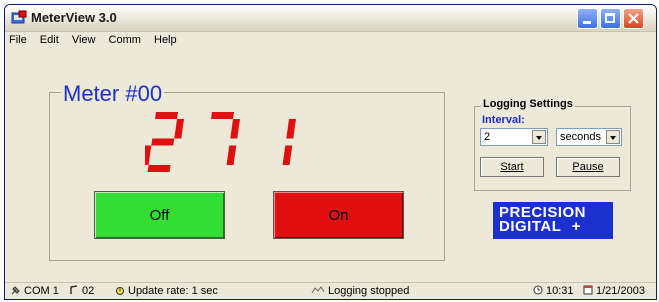  Describe the element at coordinates (538, 290) in the screenshot. I see `clock-icon` at that location.